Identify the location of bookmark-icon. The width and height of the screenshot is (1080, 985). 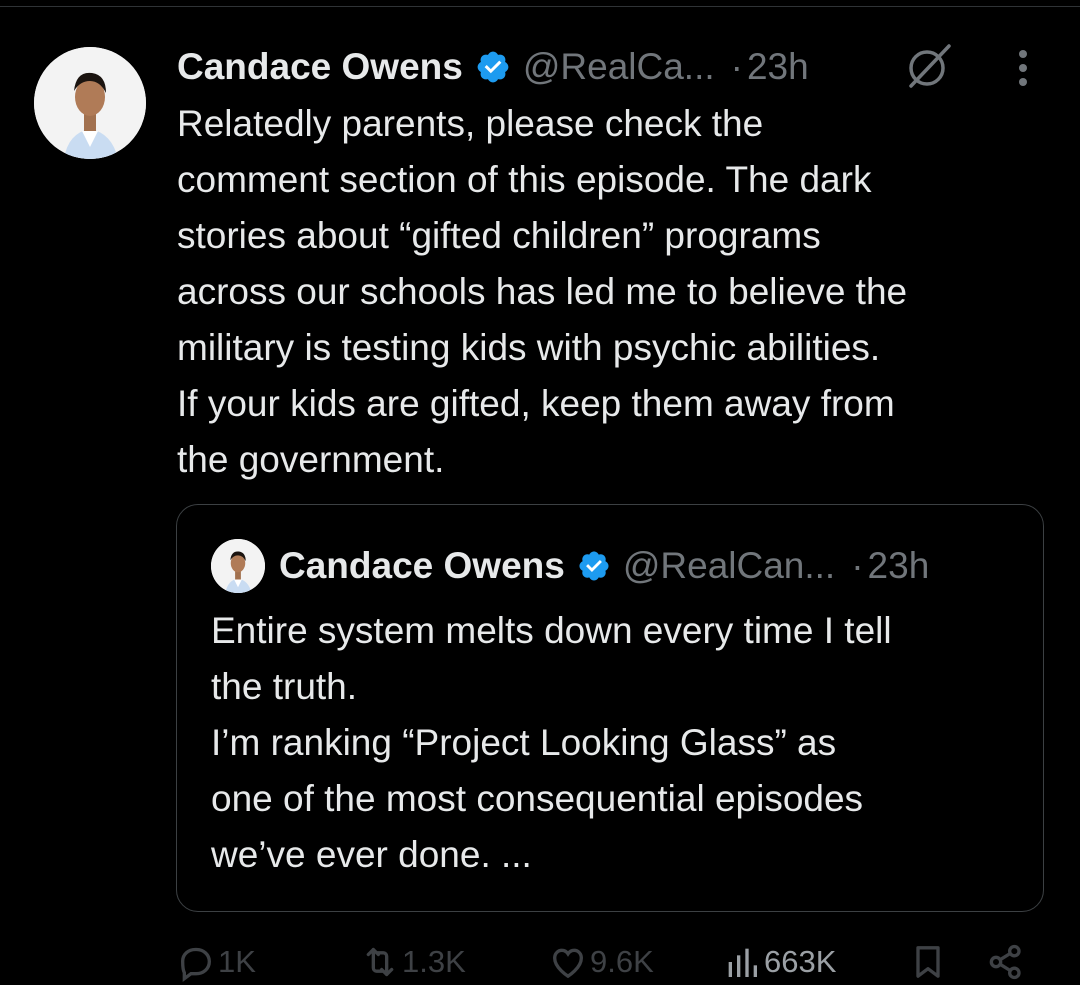
(928, 962).